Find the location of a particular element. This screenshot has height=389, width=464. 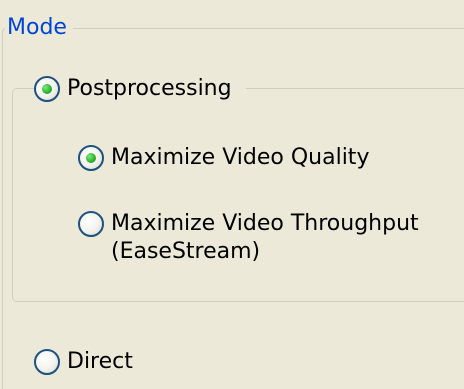

direct-label: Direct is located at coordinates (100, 361).